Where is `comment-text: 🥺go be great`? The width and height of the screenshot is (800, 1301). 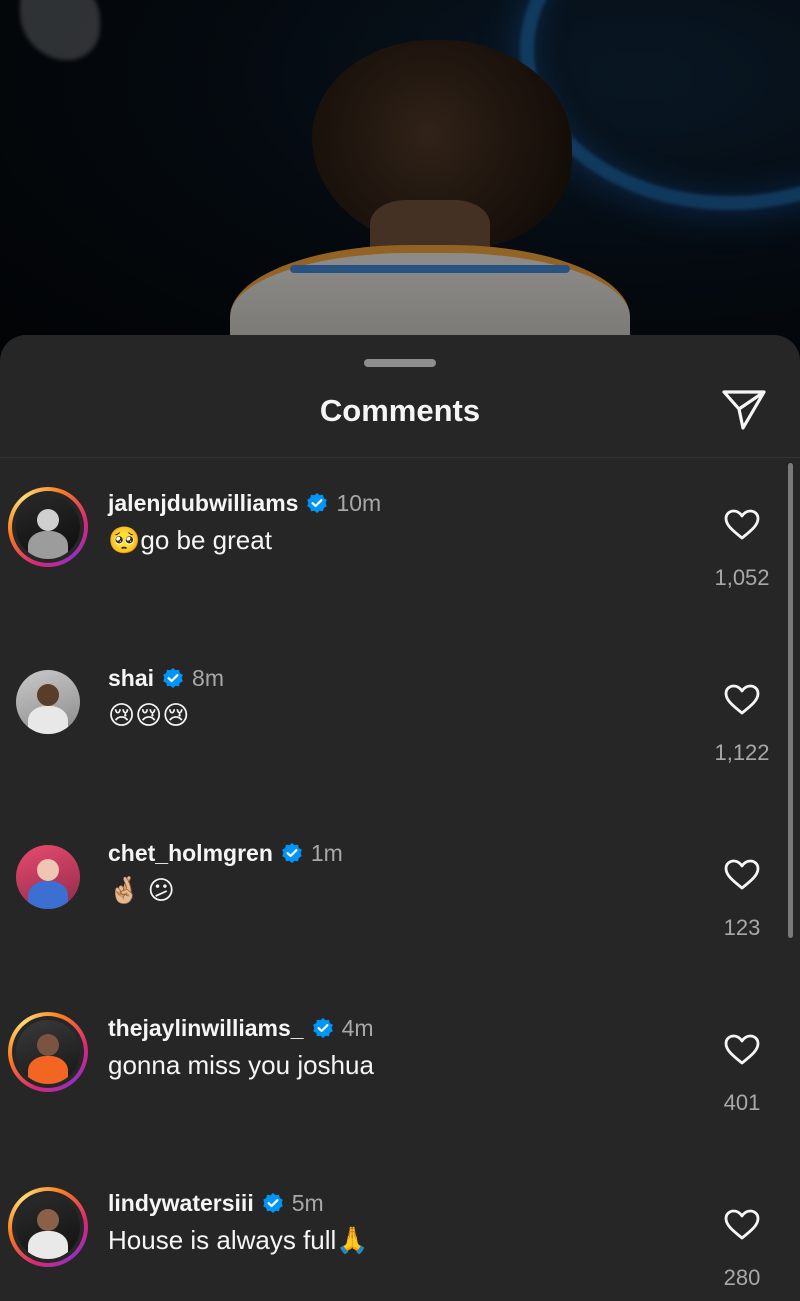 comment-text: 🥺go be great is located at coordinates (190, 540).